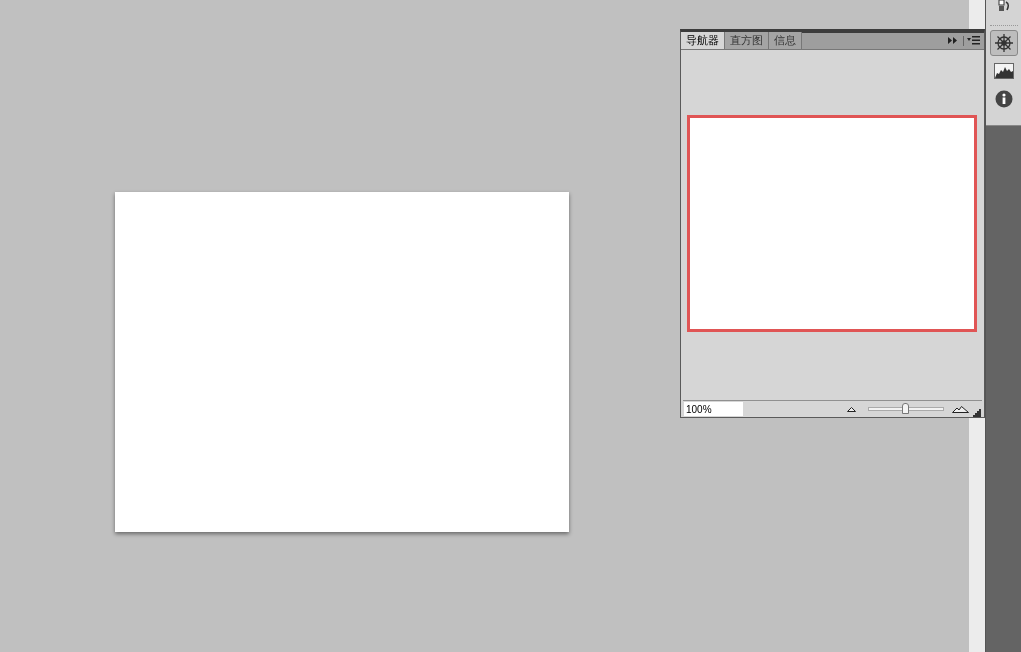  I want to click on zoom-in-icon, so click(960, 409).